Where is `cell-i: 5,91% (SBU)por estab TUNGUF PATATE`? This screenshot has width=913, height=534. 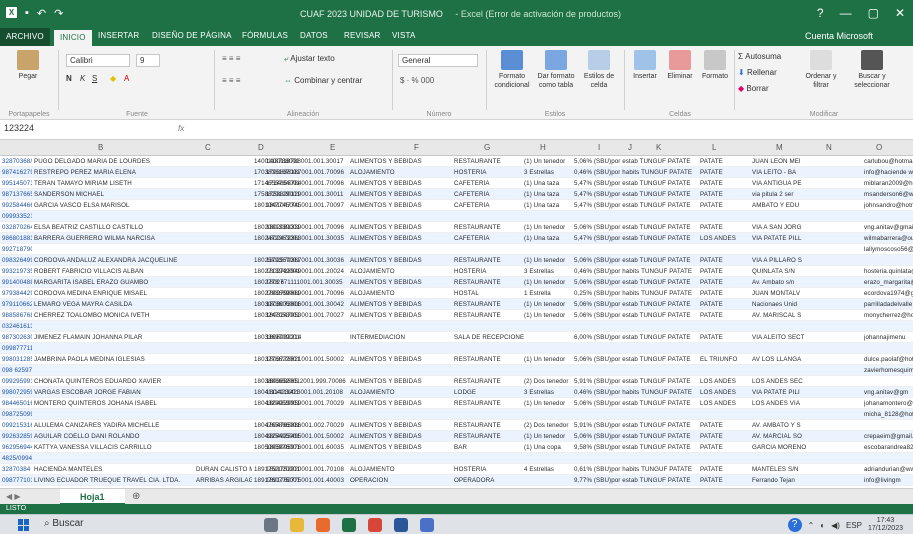
cell-i: 5,91% (SBU)por estab TUNGUF PATATE is located at coordinates (635, 425).